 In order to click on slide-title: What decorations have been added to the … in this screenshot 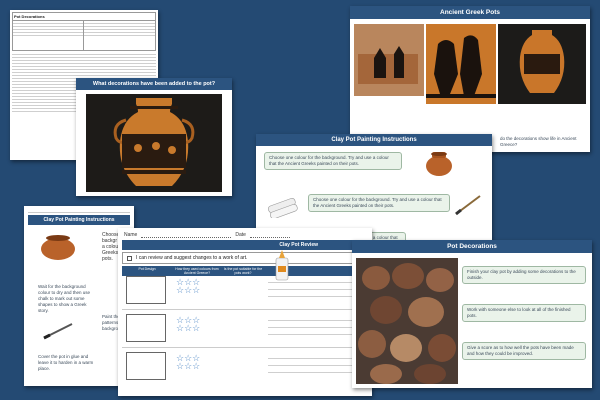, I will do `click(154, 84)`.